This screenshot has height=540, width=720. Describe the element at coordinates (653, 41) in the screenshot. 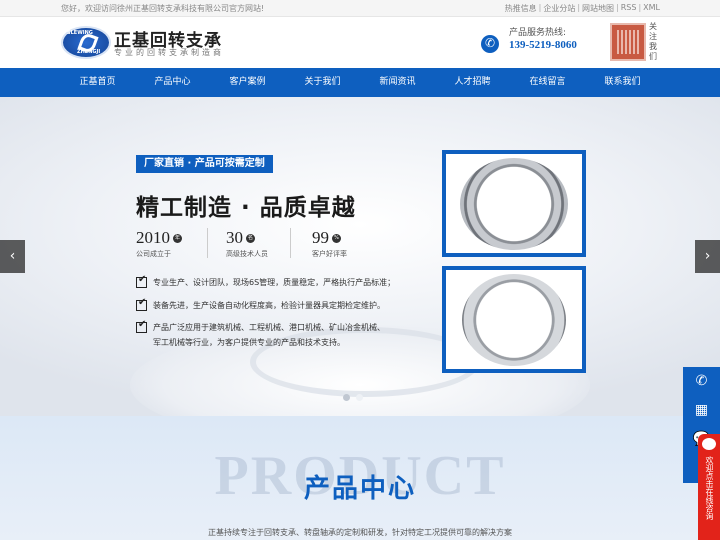

I see `follow-us-label: 关注我们` at that location.